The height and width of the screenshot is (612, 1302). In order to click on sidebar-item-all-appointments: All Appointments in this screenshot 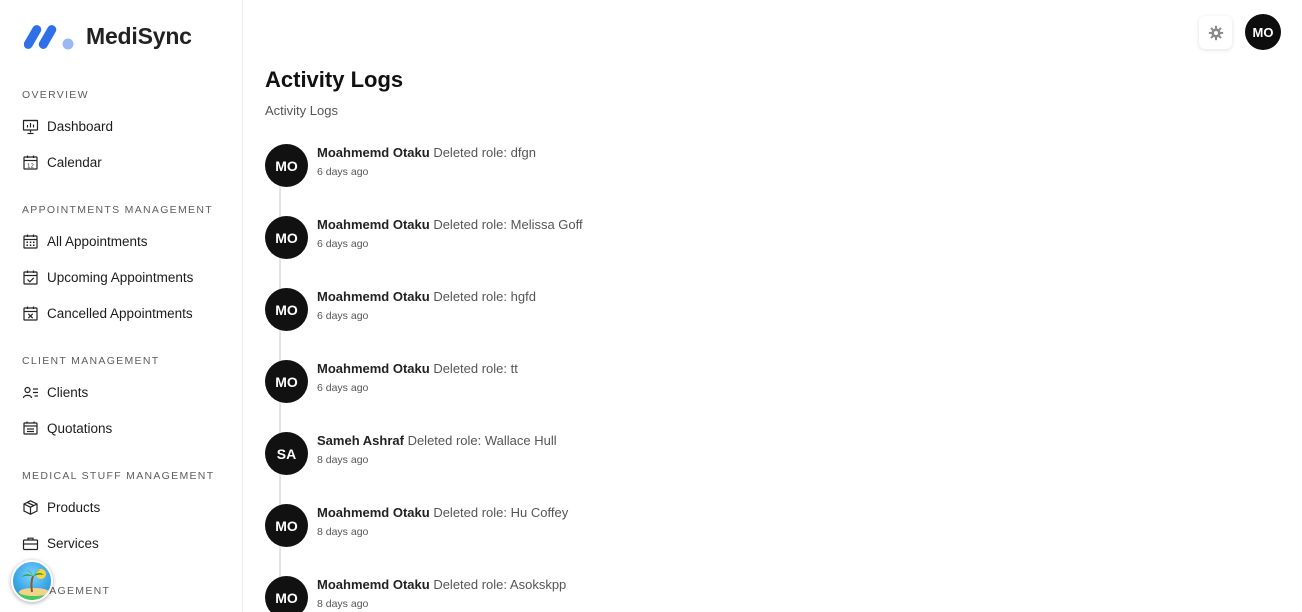, I will do `click(85, 241)`.